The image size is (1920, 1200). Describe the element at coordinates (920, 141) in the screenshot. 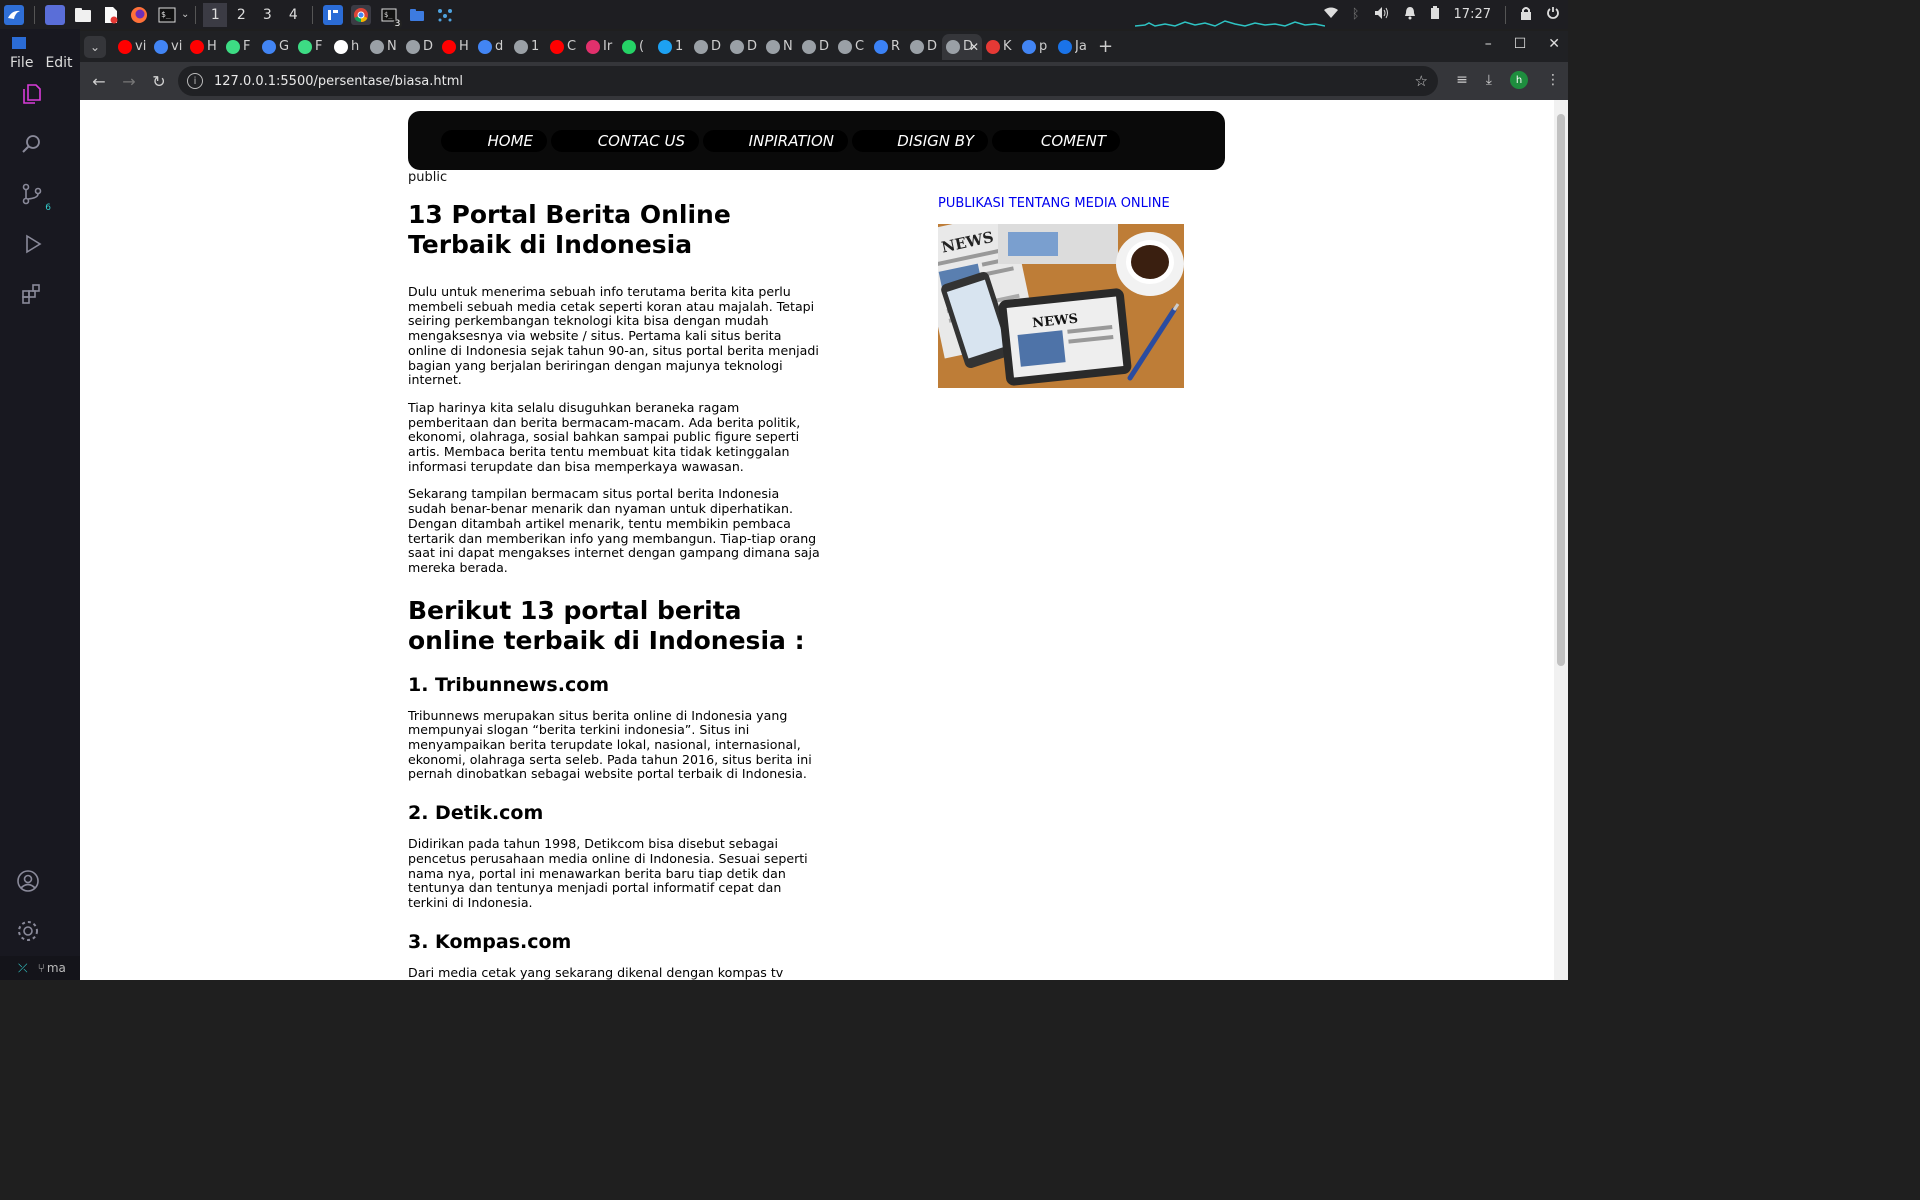

I see `nav-design-by: DISIGN BY` at that location.